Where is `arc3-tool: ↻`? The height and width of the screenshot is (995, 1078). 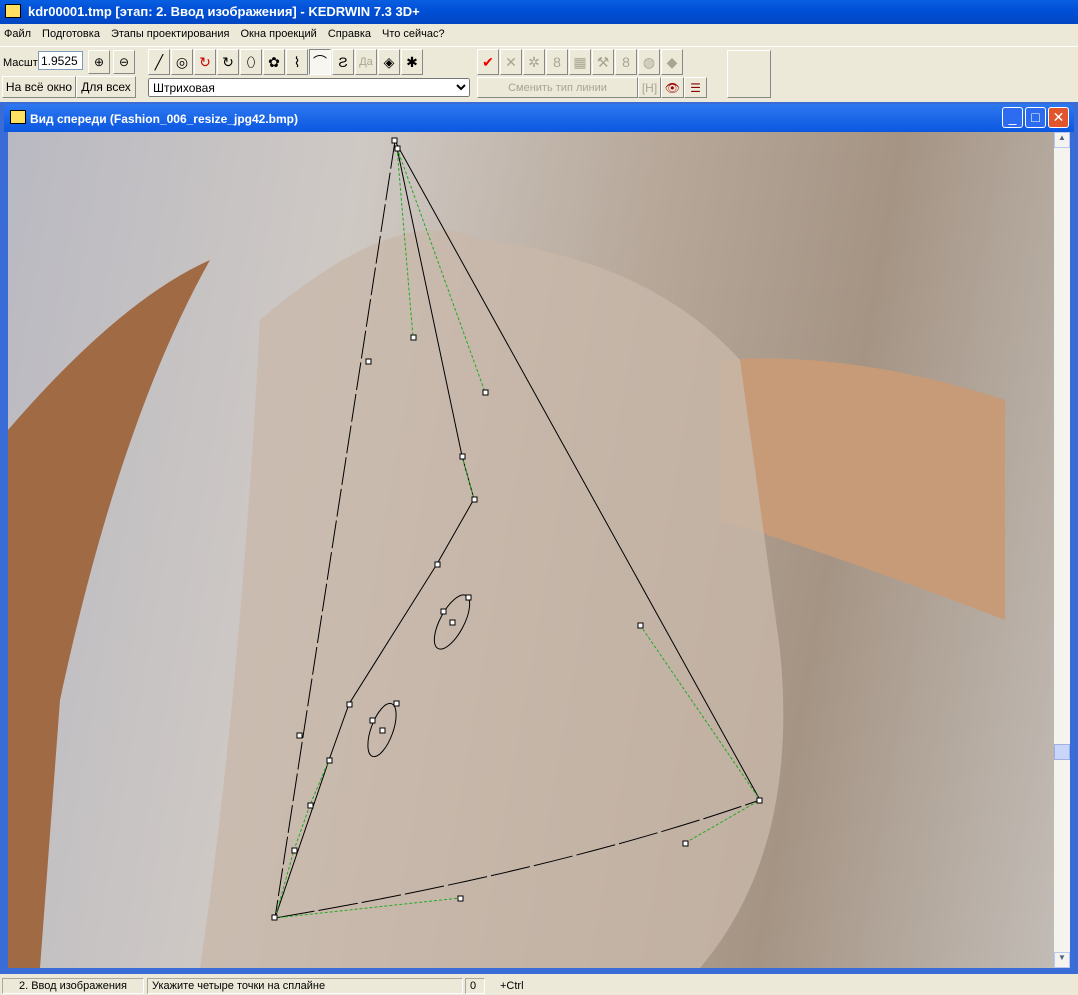 arc3-tool: ↻ is located at coordinates (228, 62).